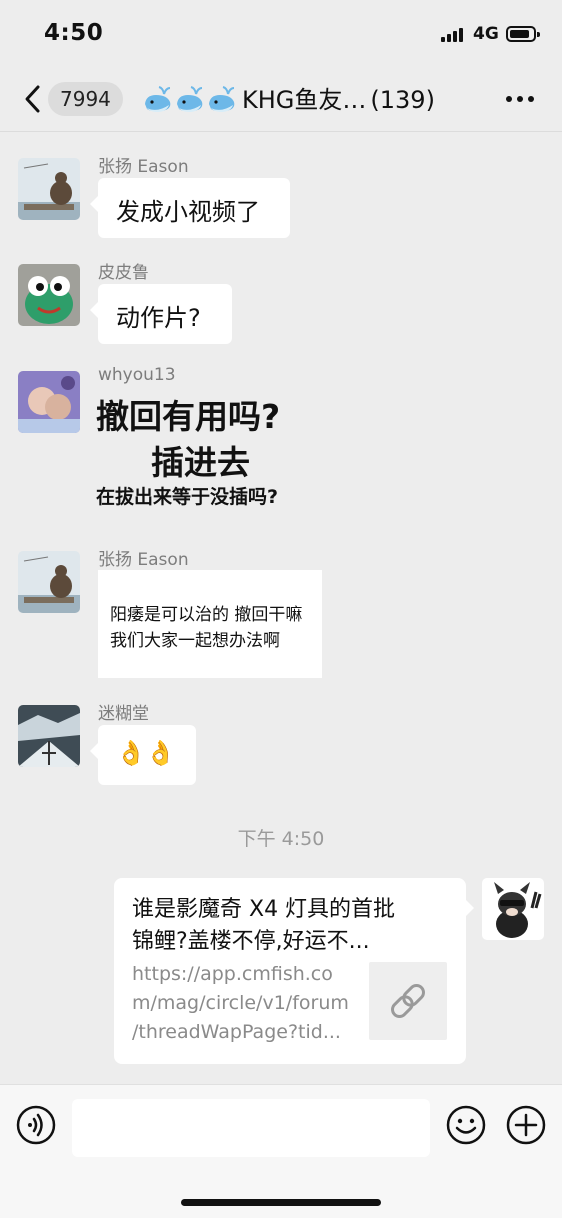 The image size is (562, 1218). Describe the element at coordinates (123, 714) in the screenshot. I see `sender-name: 迷糊堂` at that location.